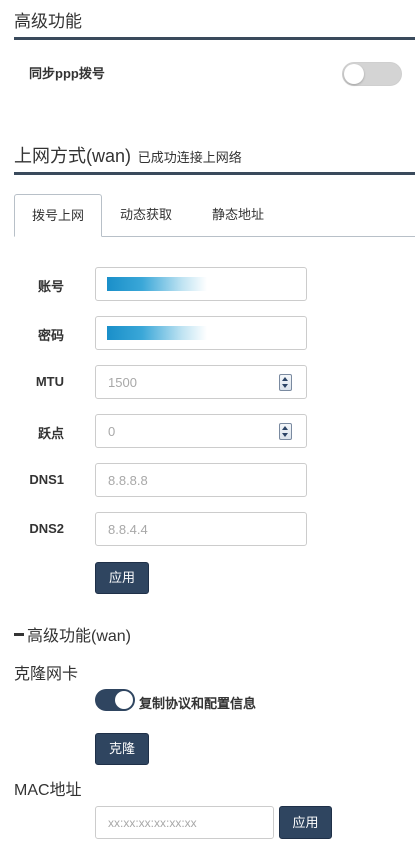  What do you see at coordinates (198, 703) in the screenshot?
I see `clone-toggle-label: 复制协议和配置信息` at bounding box center [198, 703].